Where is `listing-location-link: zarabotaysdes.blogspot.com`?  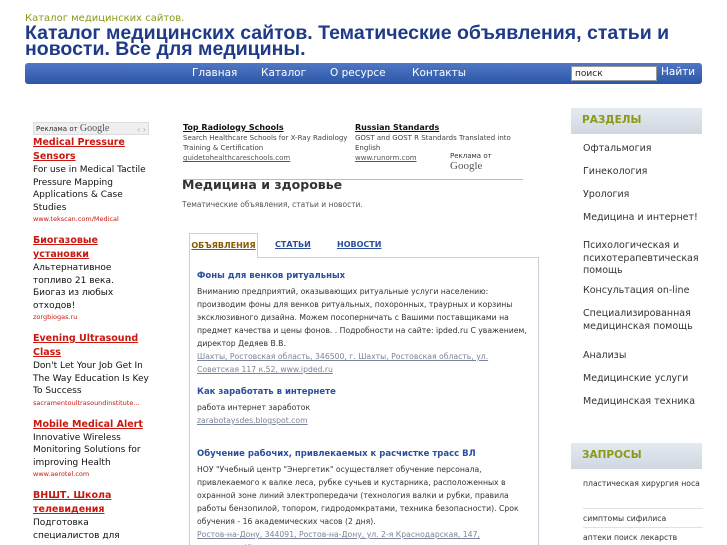 listing-location-link: zarabotaysdes.blogspot.com is located at coordinates (363, 420).